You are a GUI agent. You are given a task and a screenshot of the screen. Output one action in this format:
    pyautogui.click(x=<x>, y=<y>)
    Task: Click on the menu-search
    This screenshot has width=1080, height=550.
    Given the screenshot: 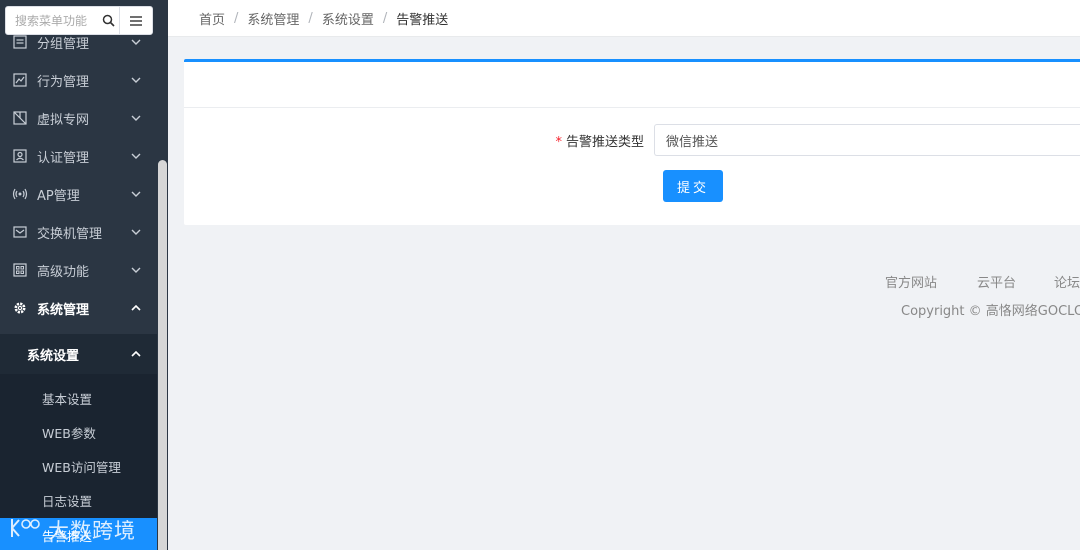 What is the action you would take?
    pyautogui.click(x=79, y=20)
    